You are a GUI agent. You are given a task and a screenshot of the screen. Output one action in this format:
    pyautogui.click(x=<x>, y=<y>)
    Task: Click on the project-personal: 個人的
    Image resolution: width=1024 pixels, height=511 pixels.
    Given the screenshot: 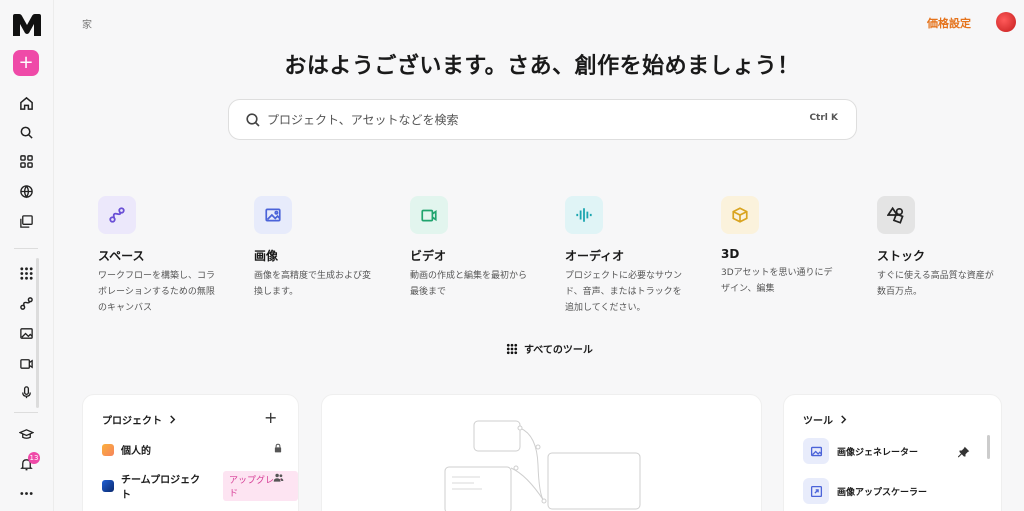 What is the action you would take?
    pyautogui.click(x=126, y=449)
    